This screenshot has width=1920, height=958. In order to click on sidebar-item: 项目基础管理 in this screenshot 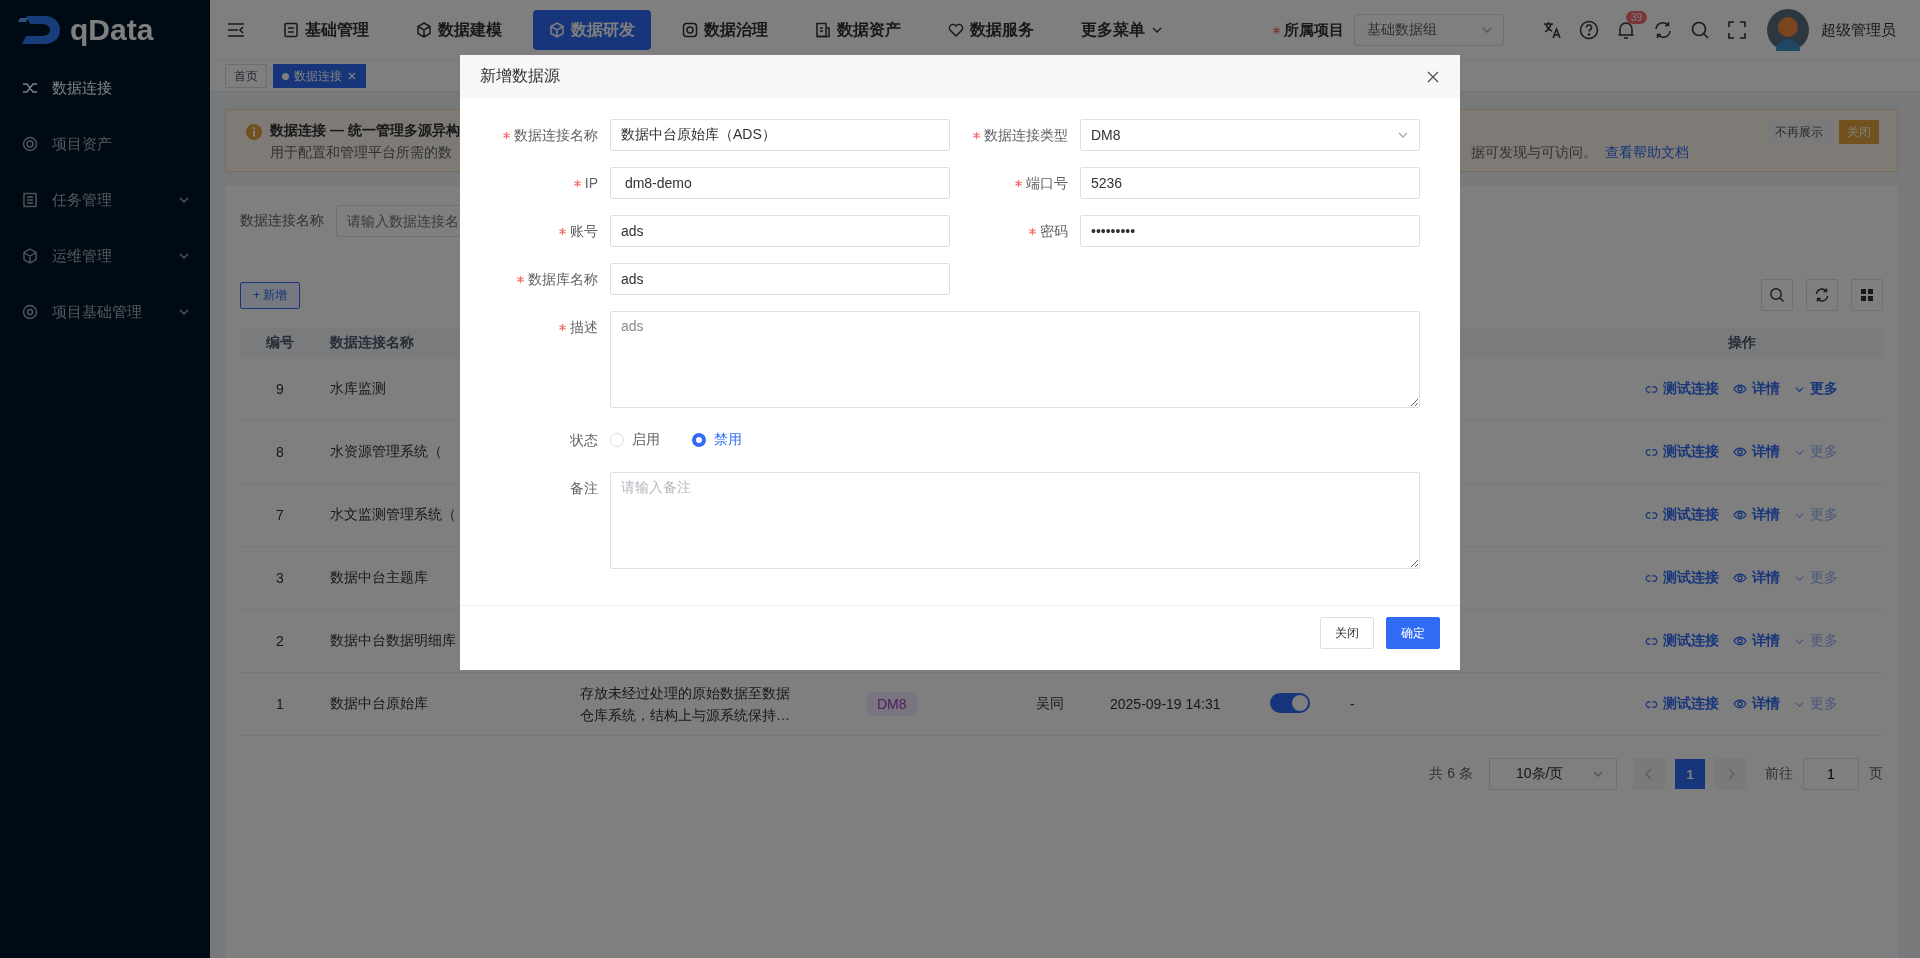, I will do `click(105, 312)`.